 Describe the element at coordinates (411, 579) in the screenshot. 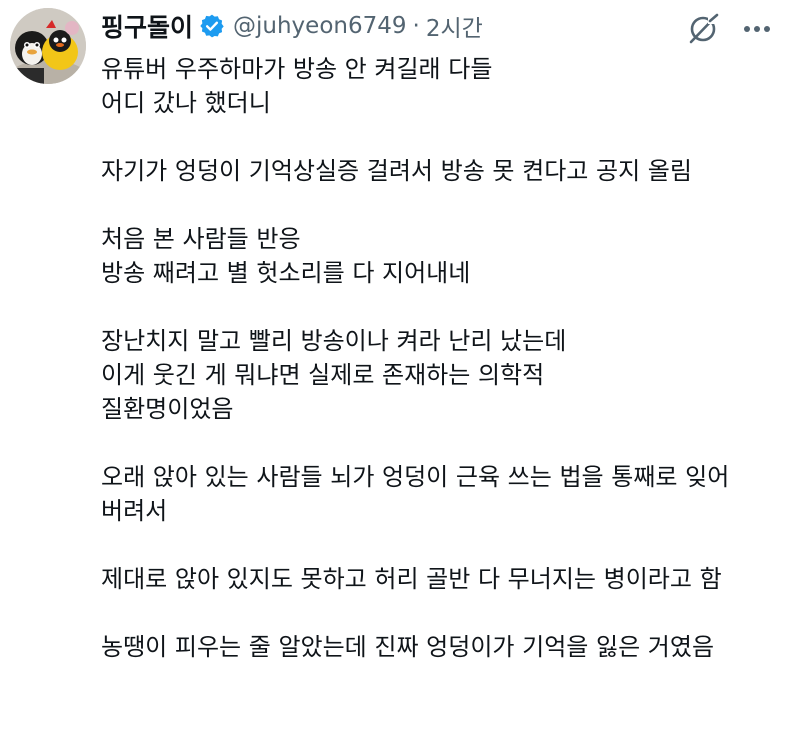

I see `tweet-text-line: 제대로 앉아 있지도 못하고 허리 골반 다 무너지는 병이라고 함` at that location.